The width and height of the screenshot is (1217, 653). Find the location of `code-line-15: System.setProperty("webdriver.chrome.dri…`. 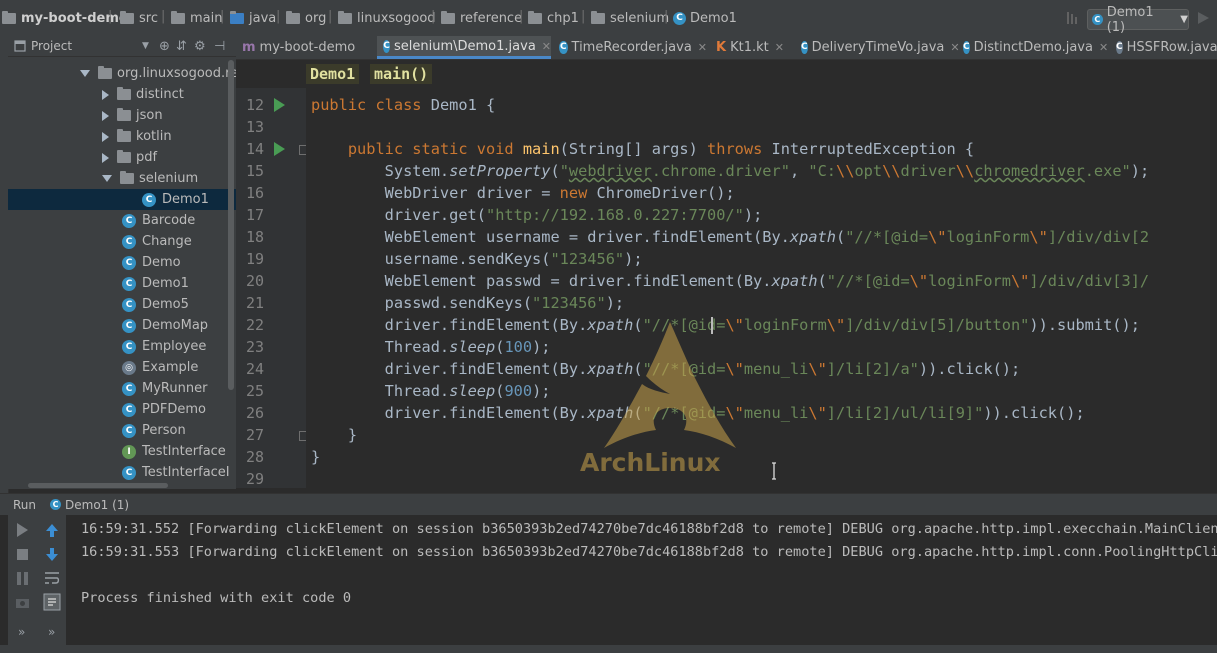

code-line-15: System.setProperty("webdriver.chrome.dri… is located at coordinates (730, 171).